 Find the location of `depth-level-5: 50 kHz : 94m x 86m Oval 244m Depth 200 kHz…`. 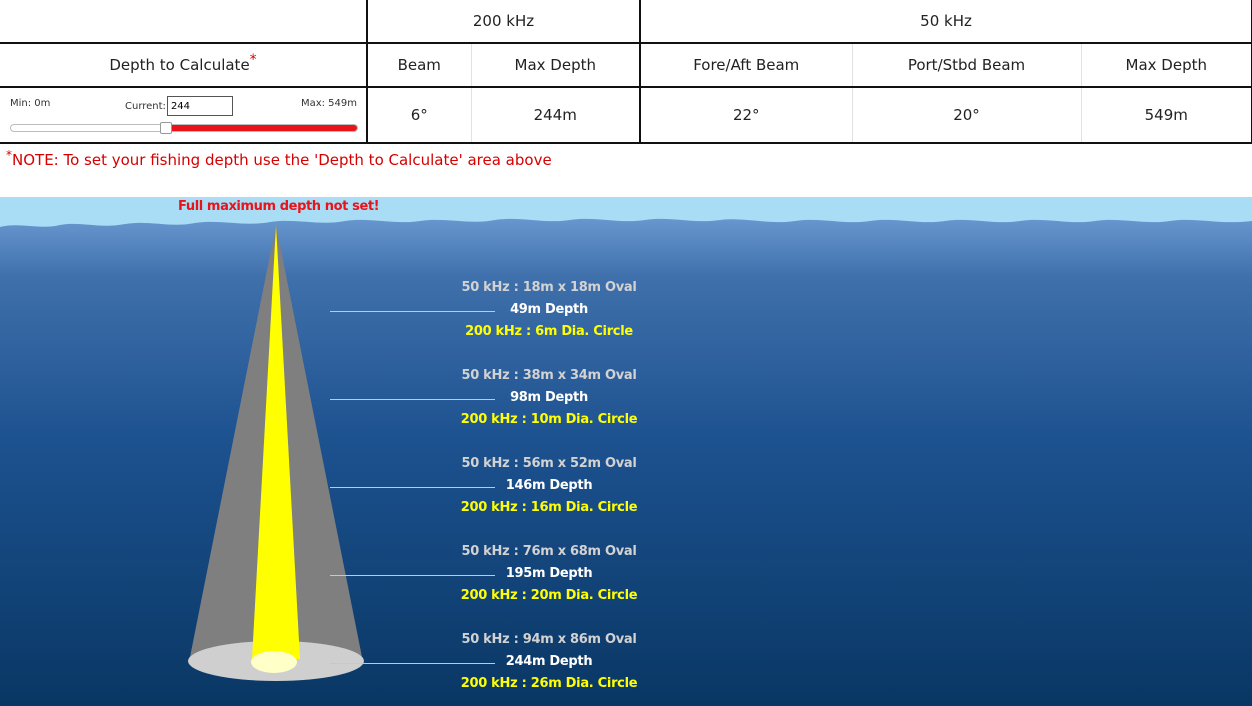

depth-level-5: 50 kHz : 94m x 86m Oval 244m Depth 200 kHz… is located at coordinates (549, 662).